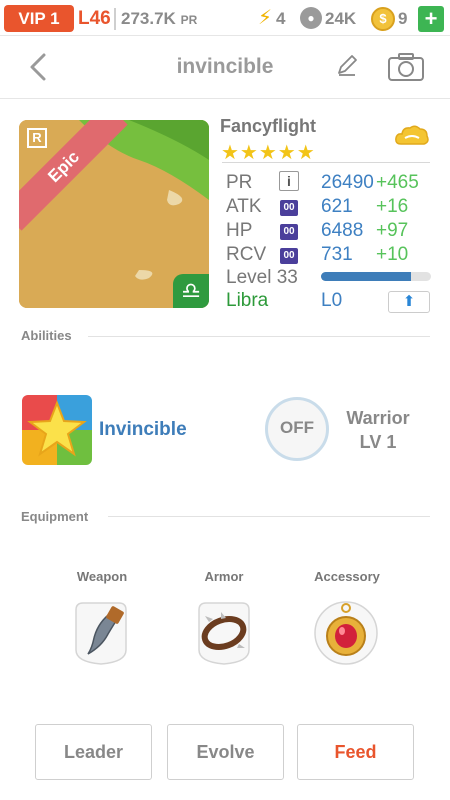  I want to click on stat-label-hp: HP, so click(239, 230).